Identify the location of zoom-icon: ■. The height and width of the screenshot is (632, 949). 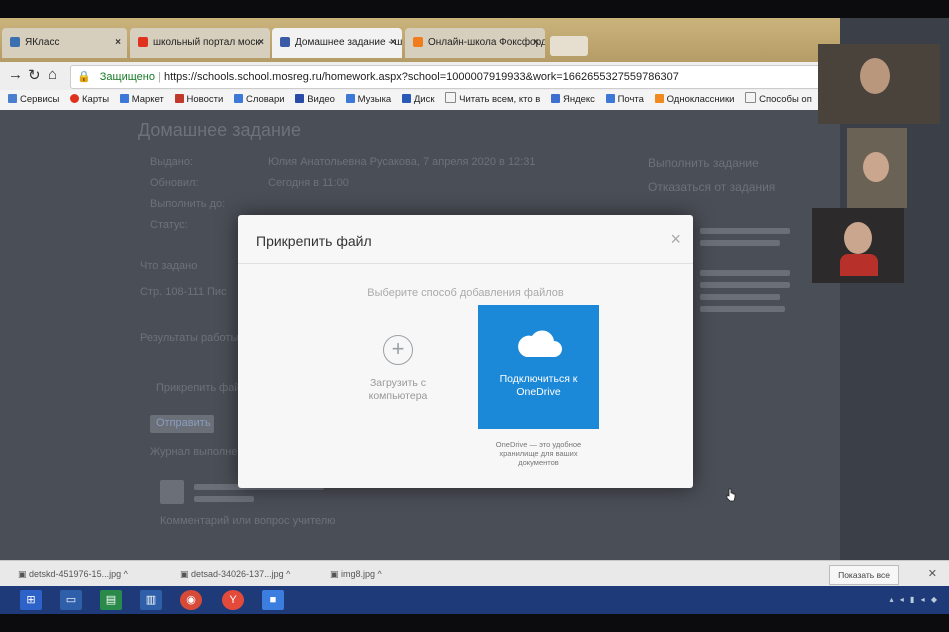
(273, 600).